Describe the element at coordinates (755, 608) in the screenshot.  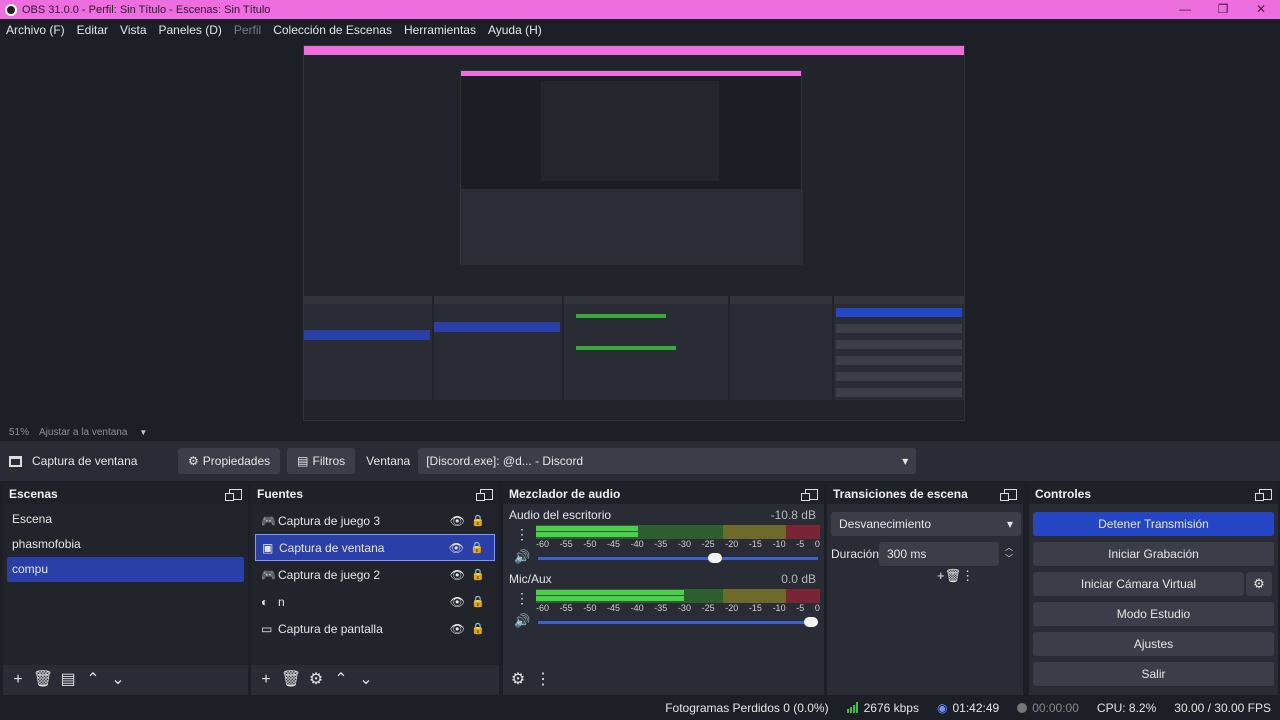
I see `meter-tick-label: -15` at that location.